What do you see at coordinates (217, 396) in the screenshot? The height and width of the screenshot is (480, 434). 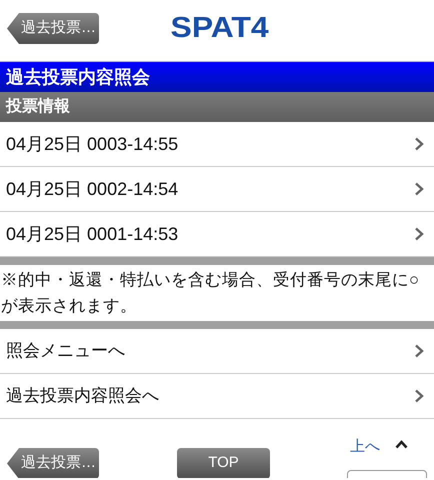 I see `menu-item: 過去投票内容照会へ` at bounding box center [217, 396].